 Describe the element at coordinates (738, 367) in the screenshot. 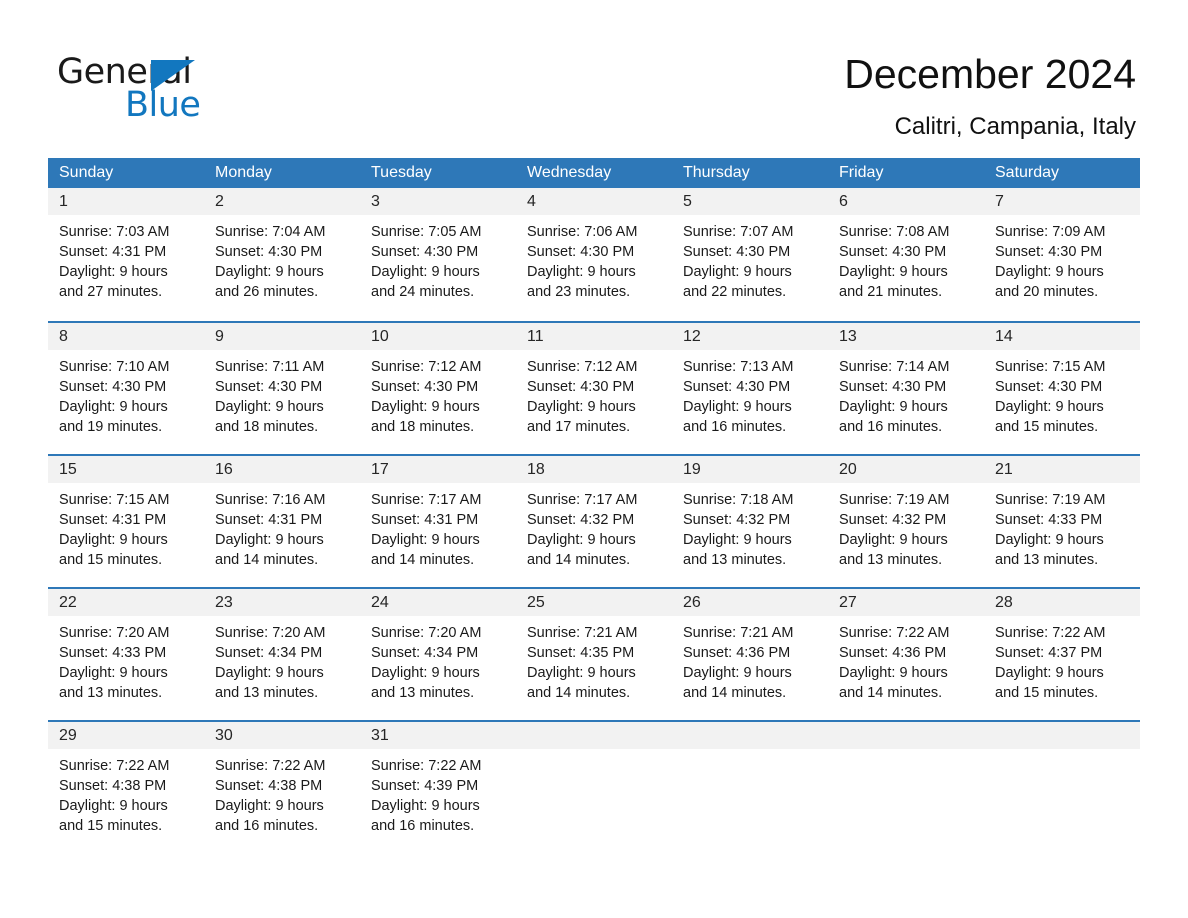

I see `sunrise-text: Sunrise: 7:13 AM` at that location.